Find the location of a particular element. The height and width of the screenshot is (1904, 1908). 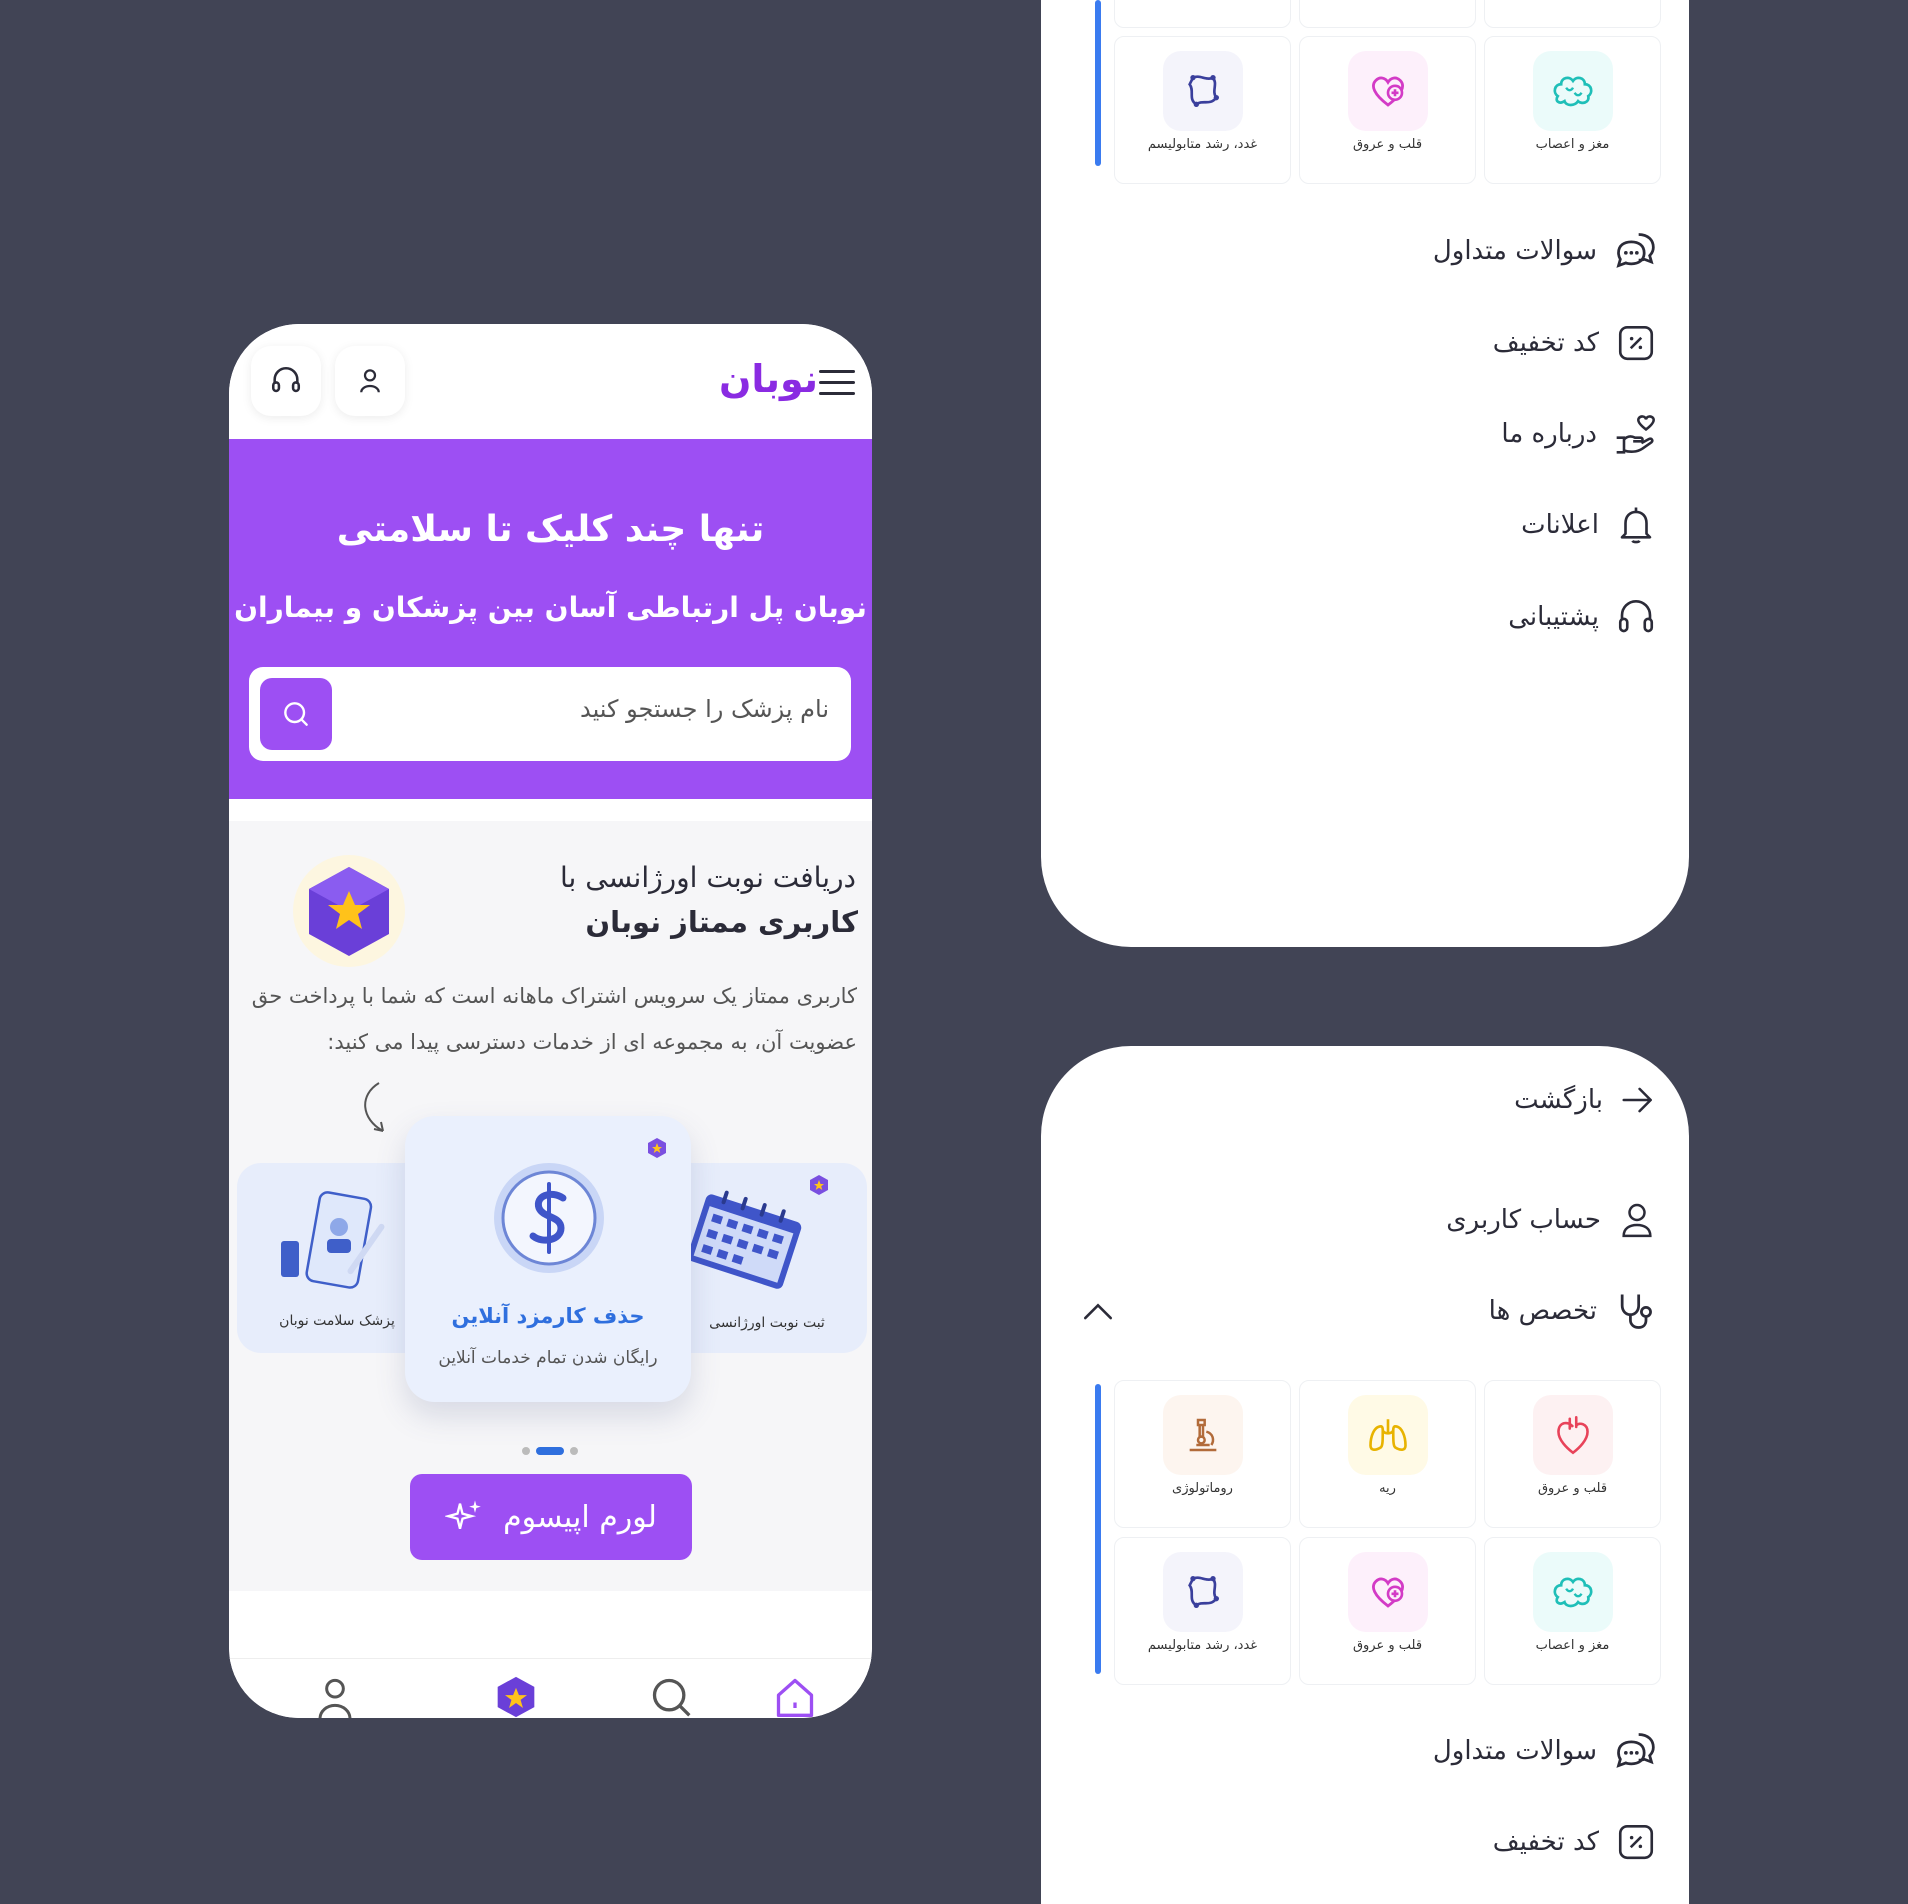

heart-icon is located at coordinates (1573, 1435).